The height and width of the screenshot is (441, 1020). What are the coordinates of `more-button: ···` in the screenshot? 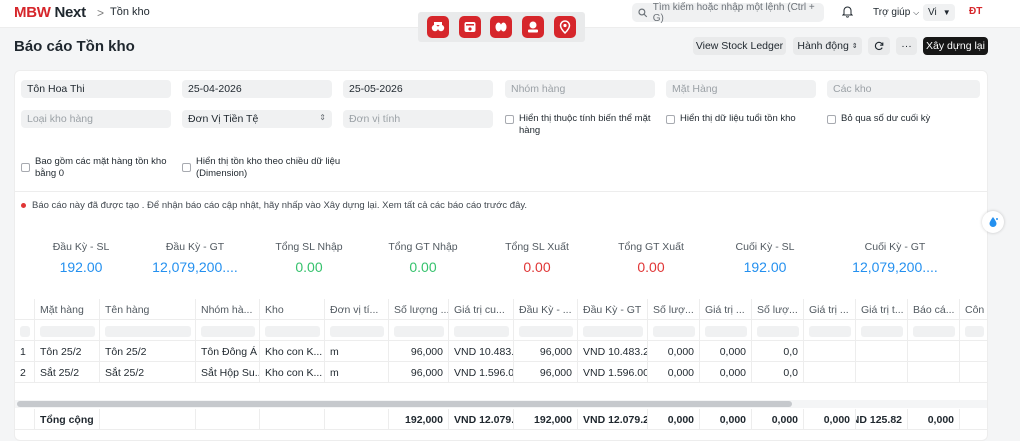 It's located at (906, 46).